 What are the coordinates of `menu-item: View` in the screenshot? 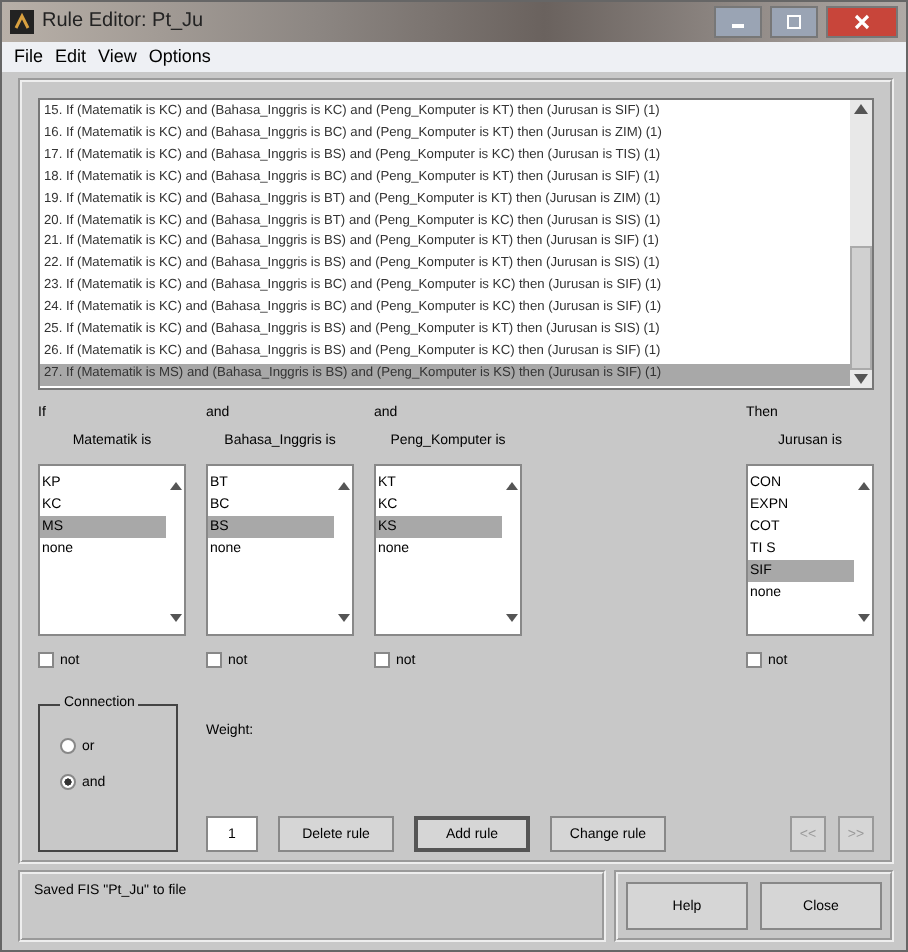 It's located at (117, 56).